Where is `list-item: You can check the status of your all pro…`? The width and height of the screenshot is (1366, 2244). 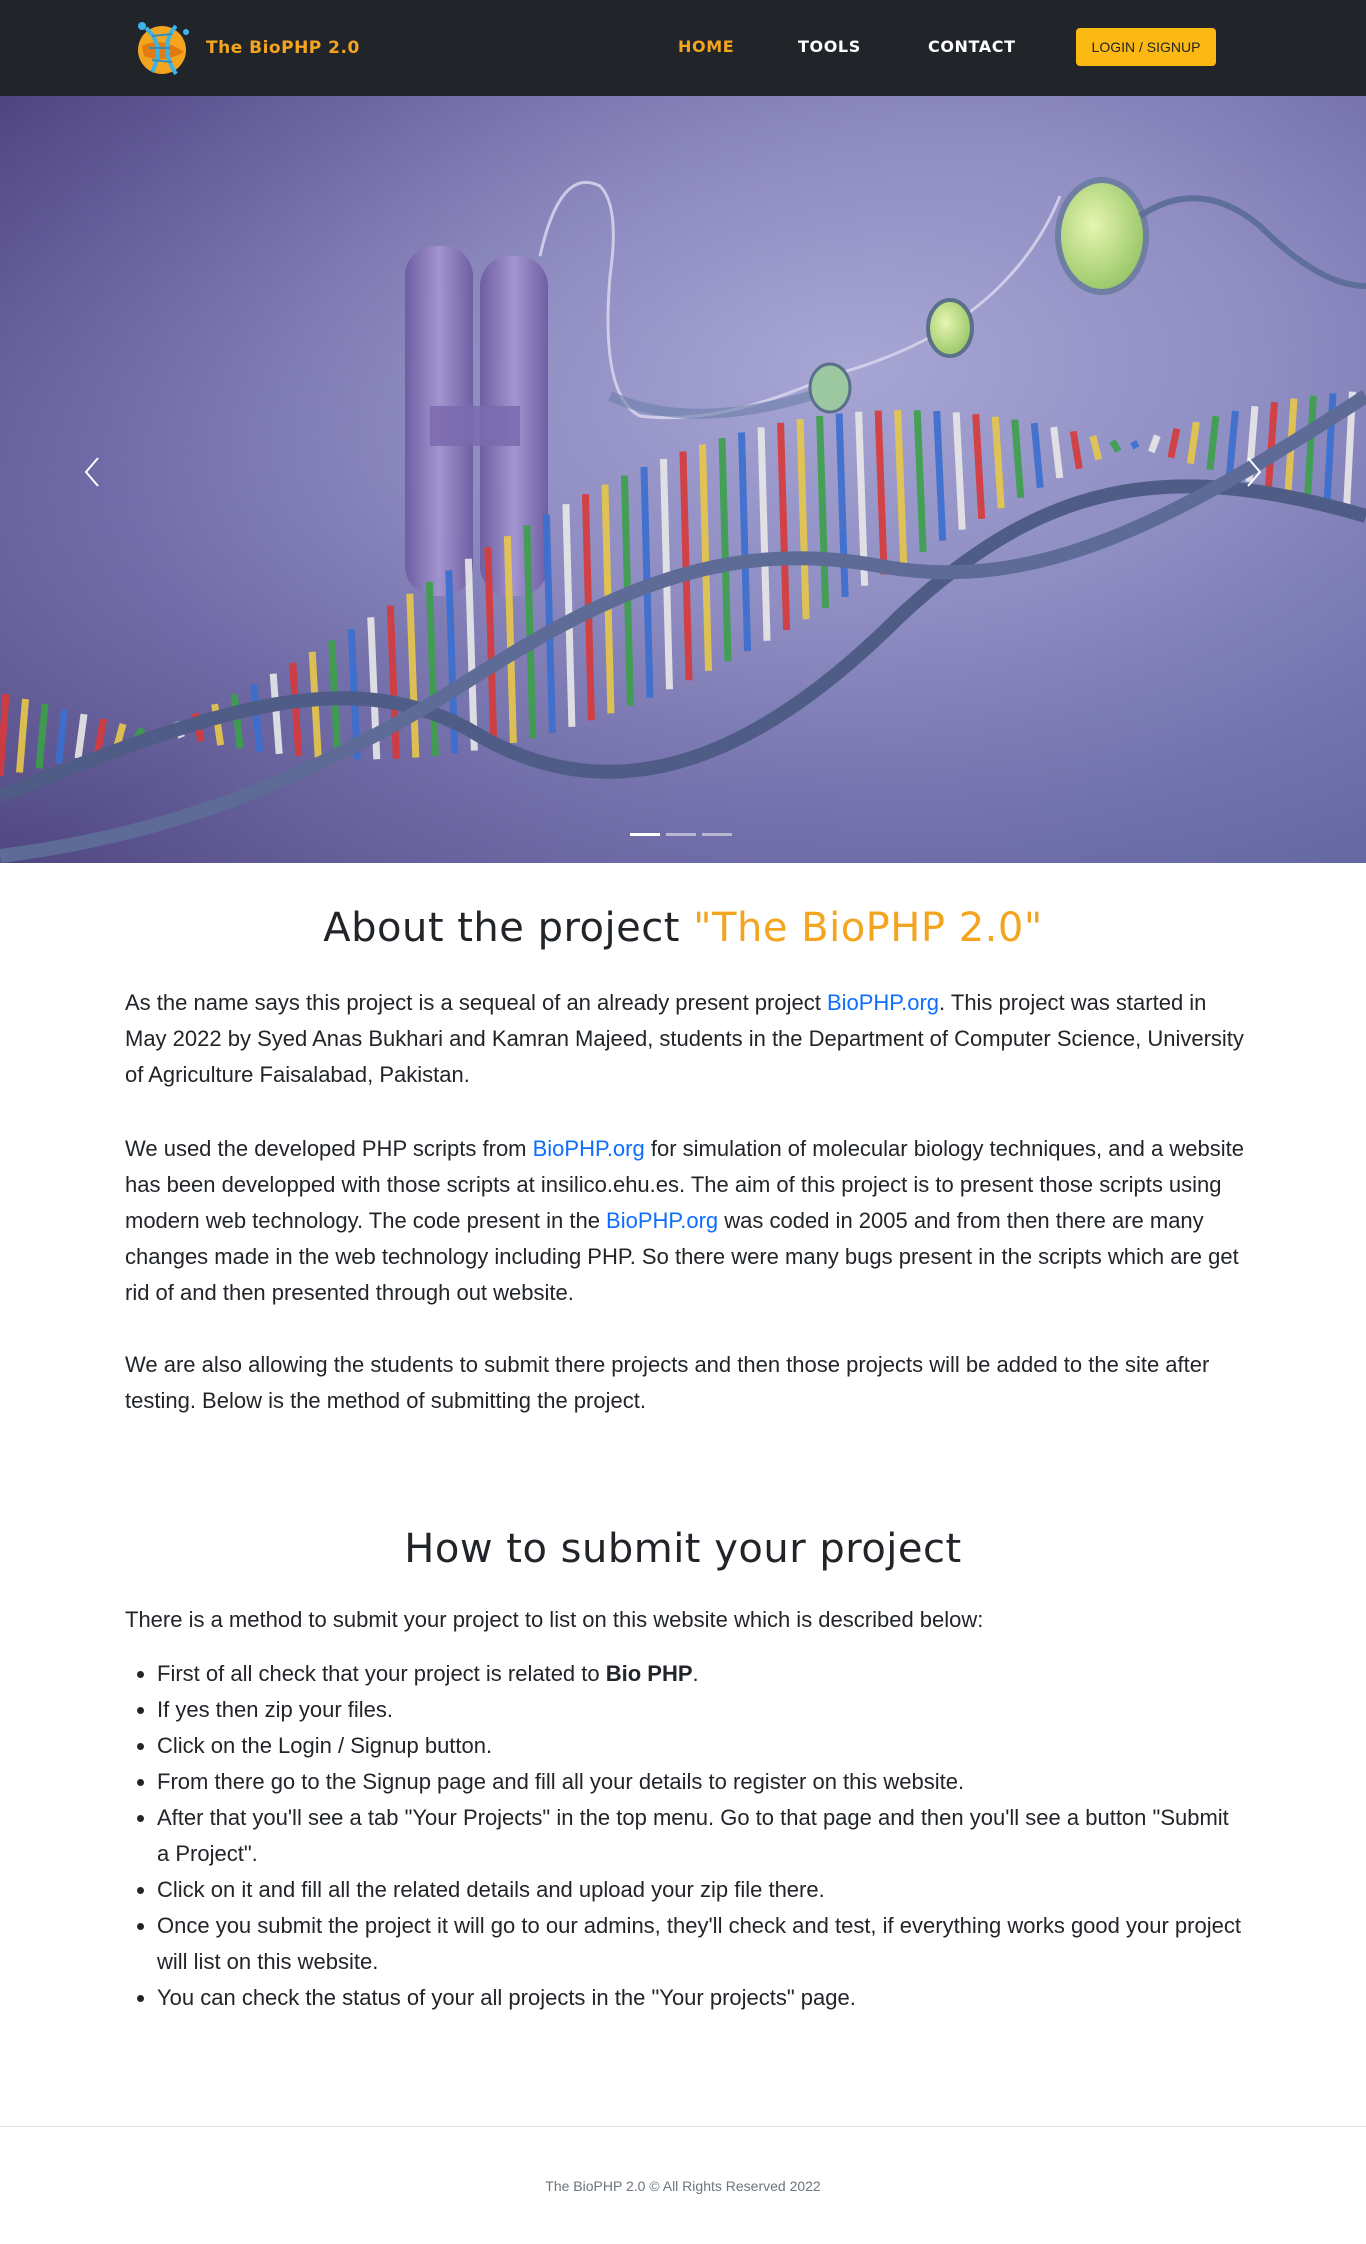
list-item: You can check the status of your all pro… is located at coordinates (702, 1998).